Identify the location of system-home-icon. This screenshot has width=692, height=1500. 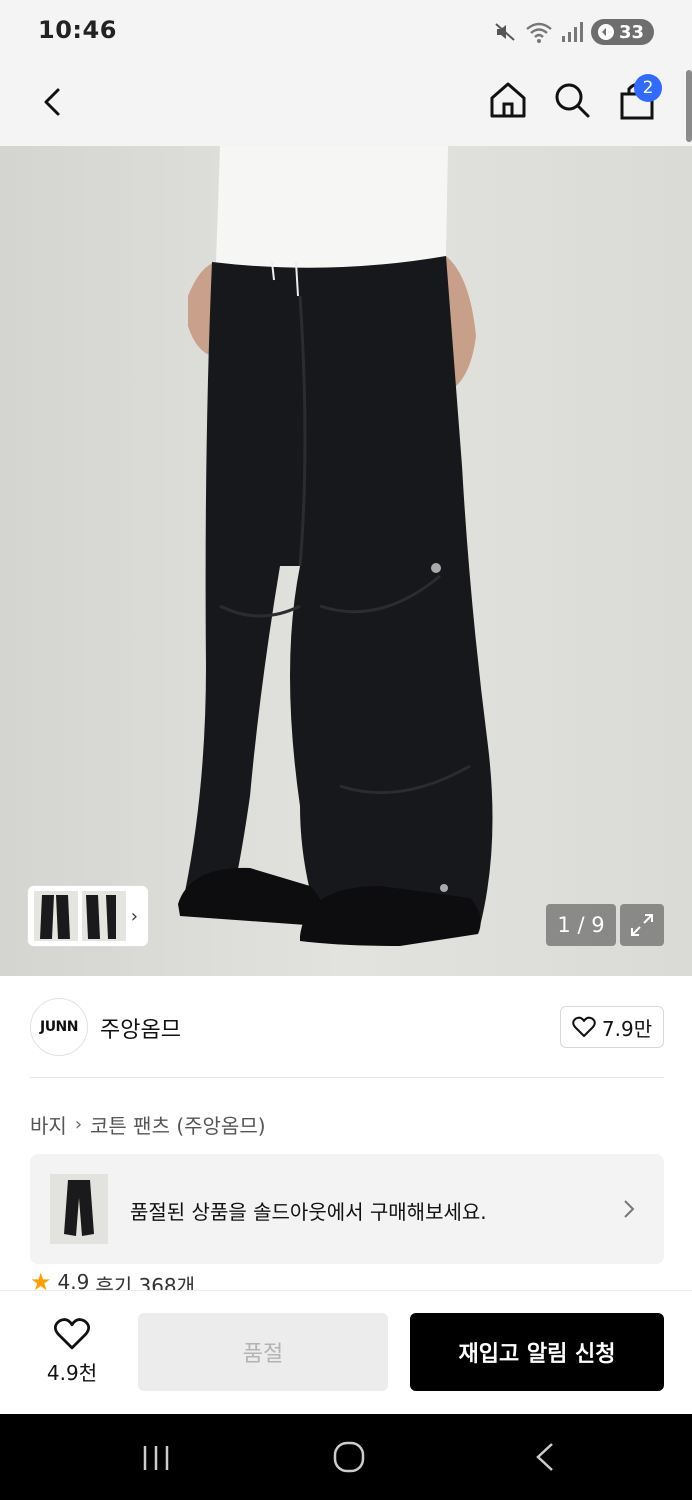
(349, 1457).